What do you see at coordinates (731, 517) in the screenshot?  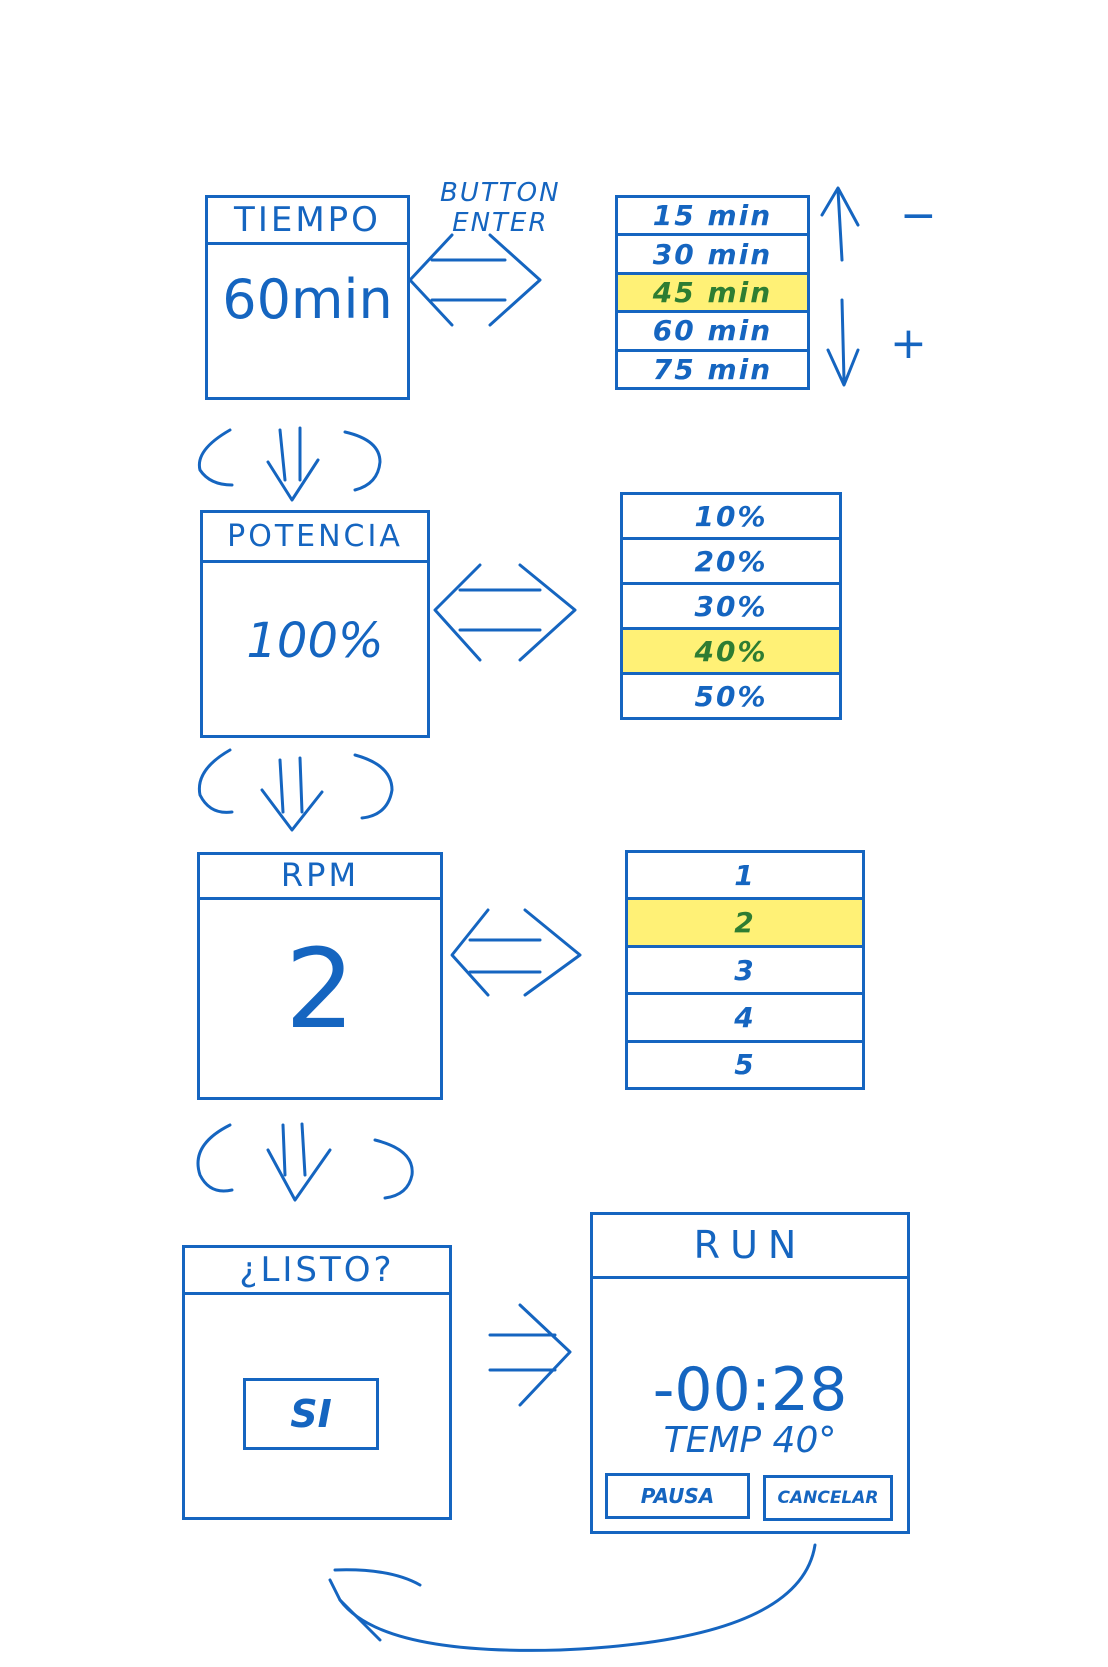 I see `potencia-option: 10%` at bounding box center [731, 517].